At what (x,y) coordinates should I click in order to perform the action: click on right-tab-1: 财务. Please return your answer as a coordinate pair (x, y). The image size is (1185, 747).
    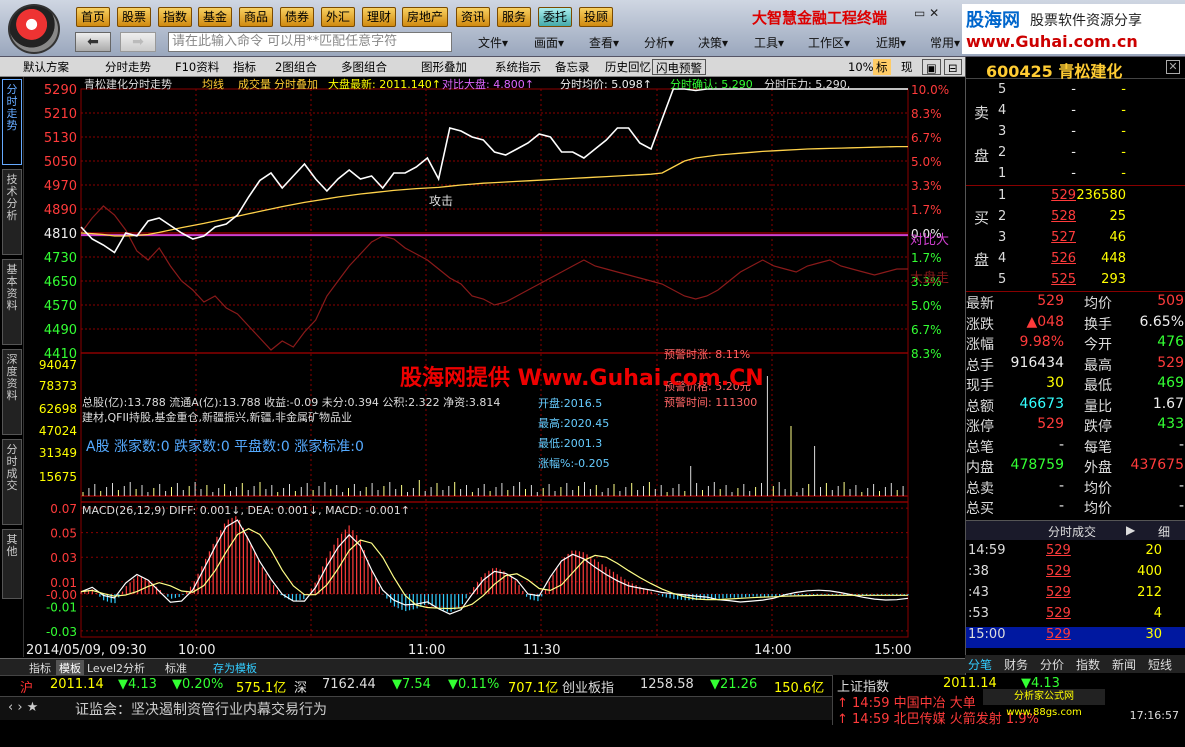
    Looking at the image, I should click on (1016, 664).